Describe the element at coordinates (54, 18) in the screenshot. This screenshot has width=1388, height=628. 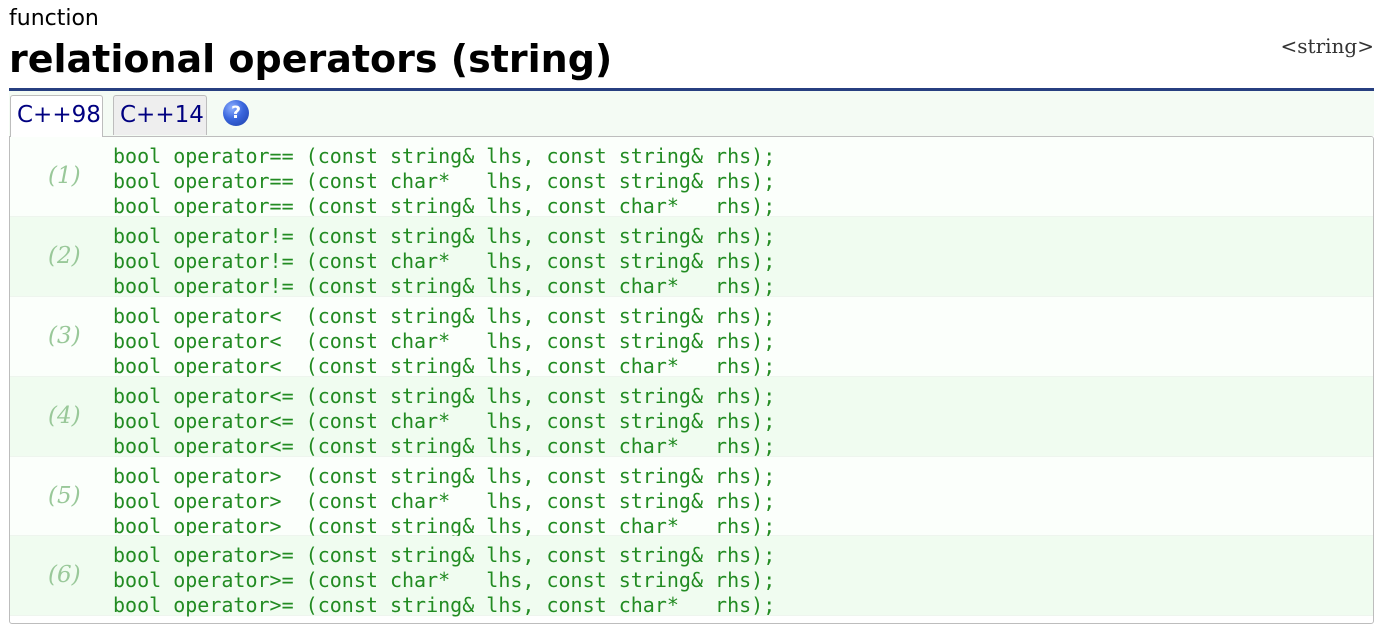
I see `entity-kind-label: function` at that location.